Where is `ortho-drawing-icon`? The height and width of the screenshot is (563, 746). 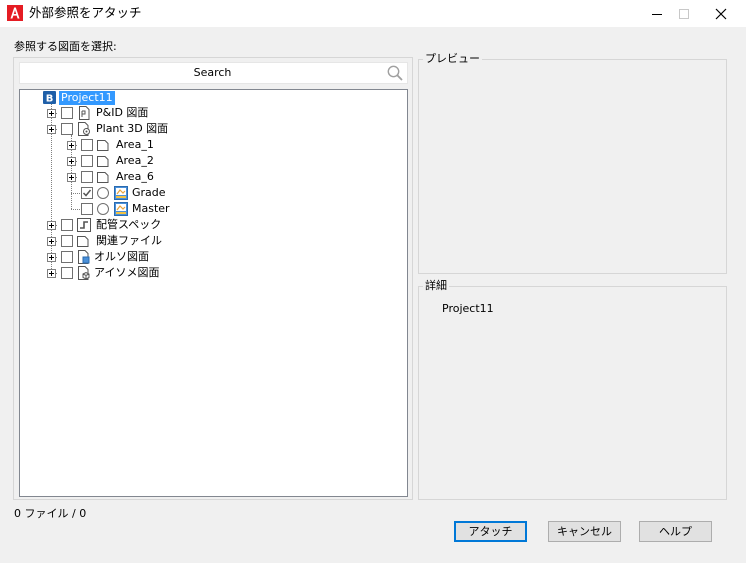 ortho-drawing-icon is located at coordinates (84, 257).